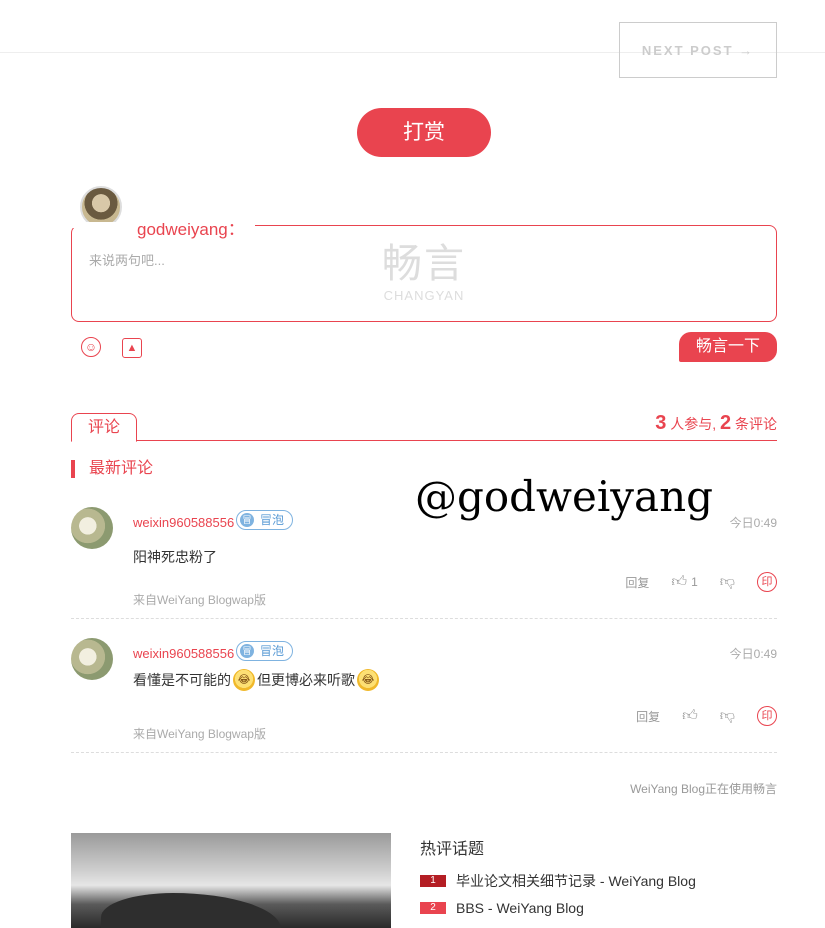  Describe the element at coordinates (306, 680) in the screenshot. I see `comment-text-part: 但更博必来听歌` at that location.